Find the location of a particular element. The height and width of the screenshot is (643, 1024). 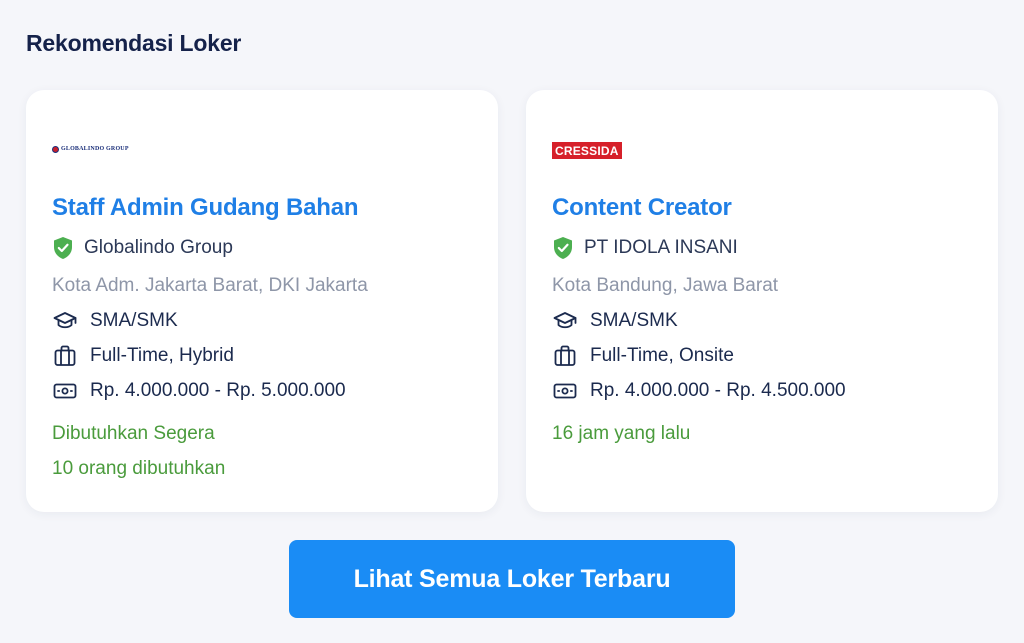

work-type-row: Full-Time, Onsite is located at coordinates (643, 356).